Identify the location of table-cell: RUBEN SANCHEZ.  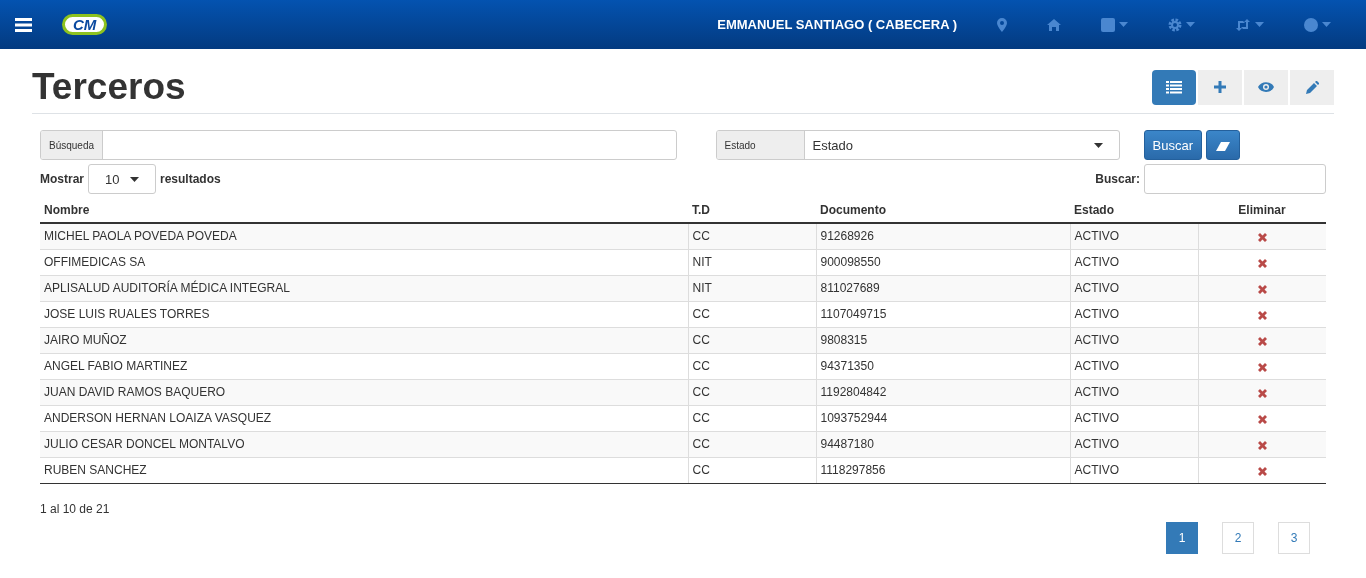
(364, 470).